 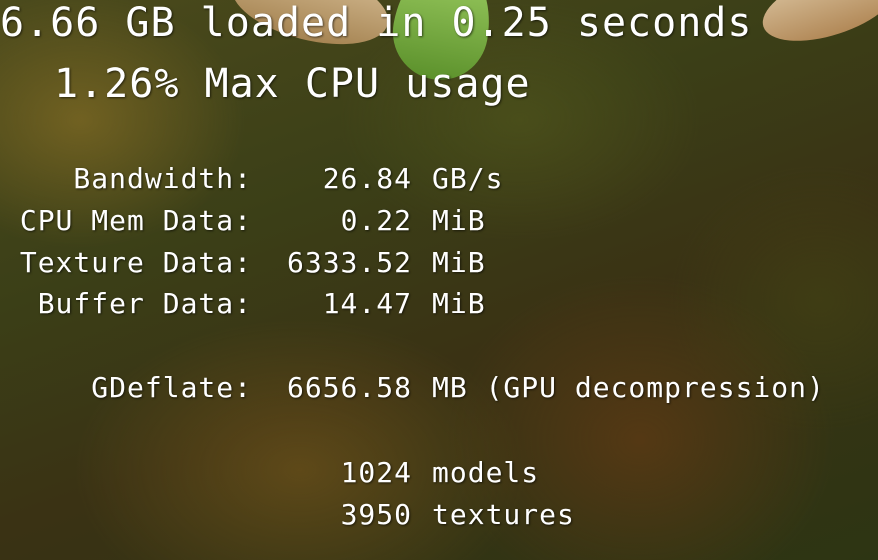 What do you see at coordinates (292, 84) in the screenshot?
I see `cpu-usage: 1.26% Max CPU usage` at bounding box center [292, 84].